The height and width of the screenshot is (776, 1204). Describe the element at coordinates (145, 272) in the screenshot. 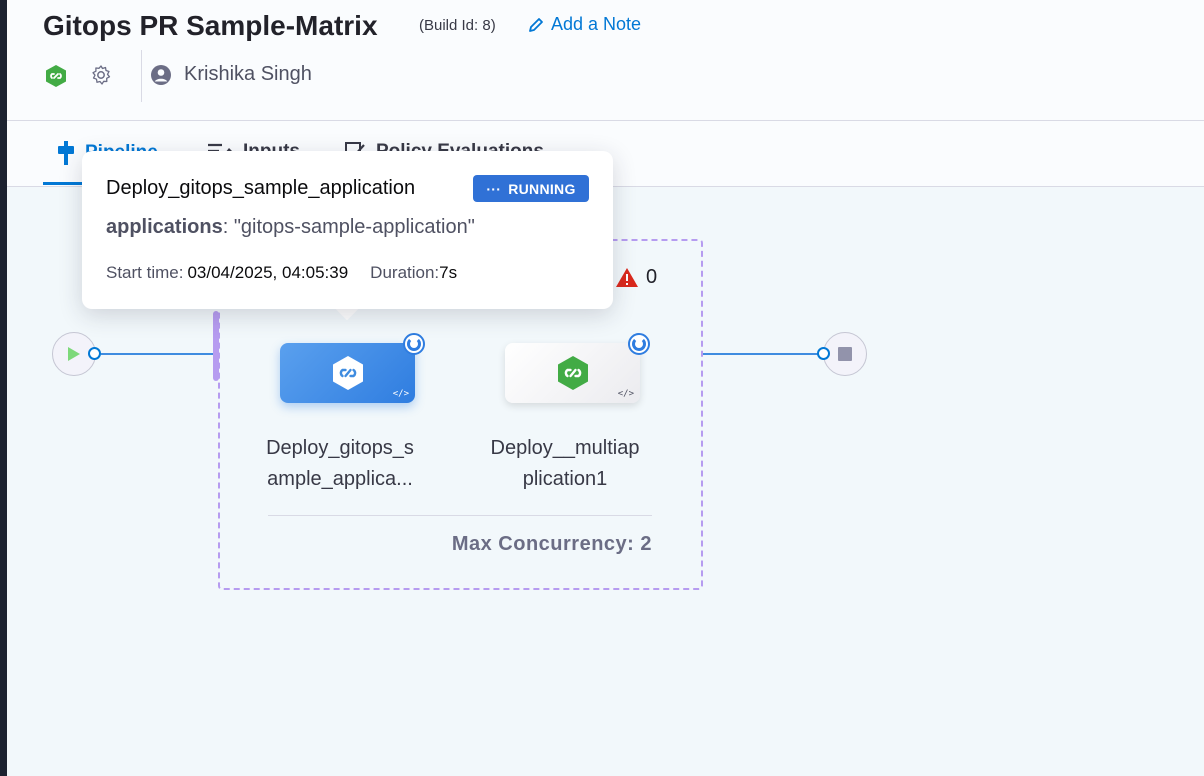

I see `start-time-label: Start time:` at that location.